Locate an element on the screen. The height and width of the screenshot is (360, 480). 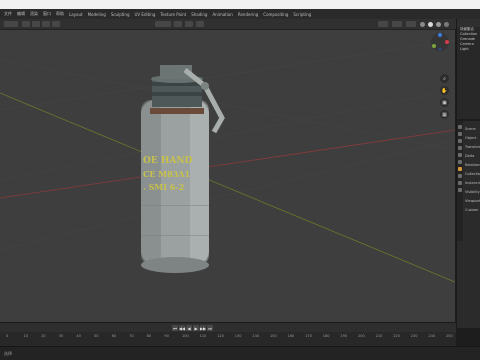
timeline-header: ⏮ ◀◀ ◀ ▶ ▶▶ ⏭ is located at coordinates (228, 327).